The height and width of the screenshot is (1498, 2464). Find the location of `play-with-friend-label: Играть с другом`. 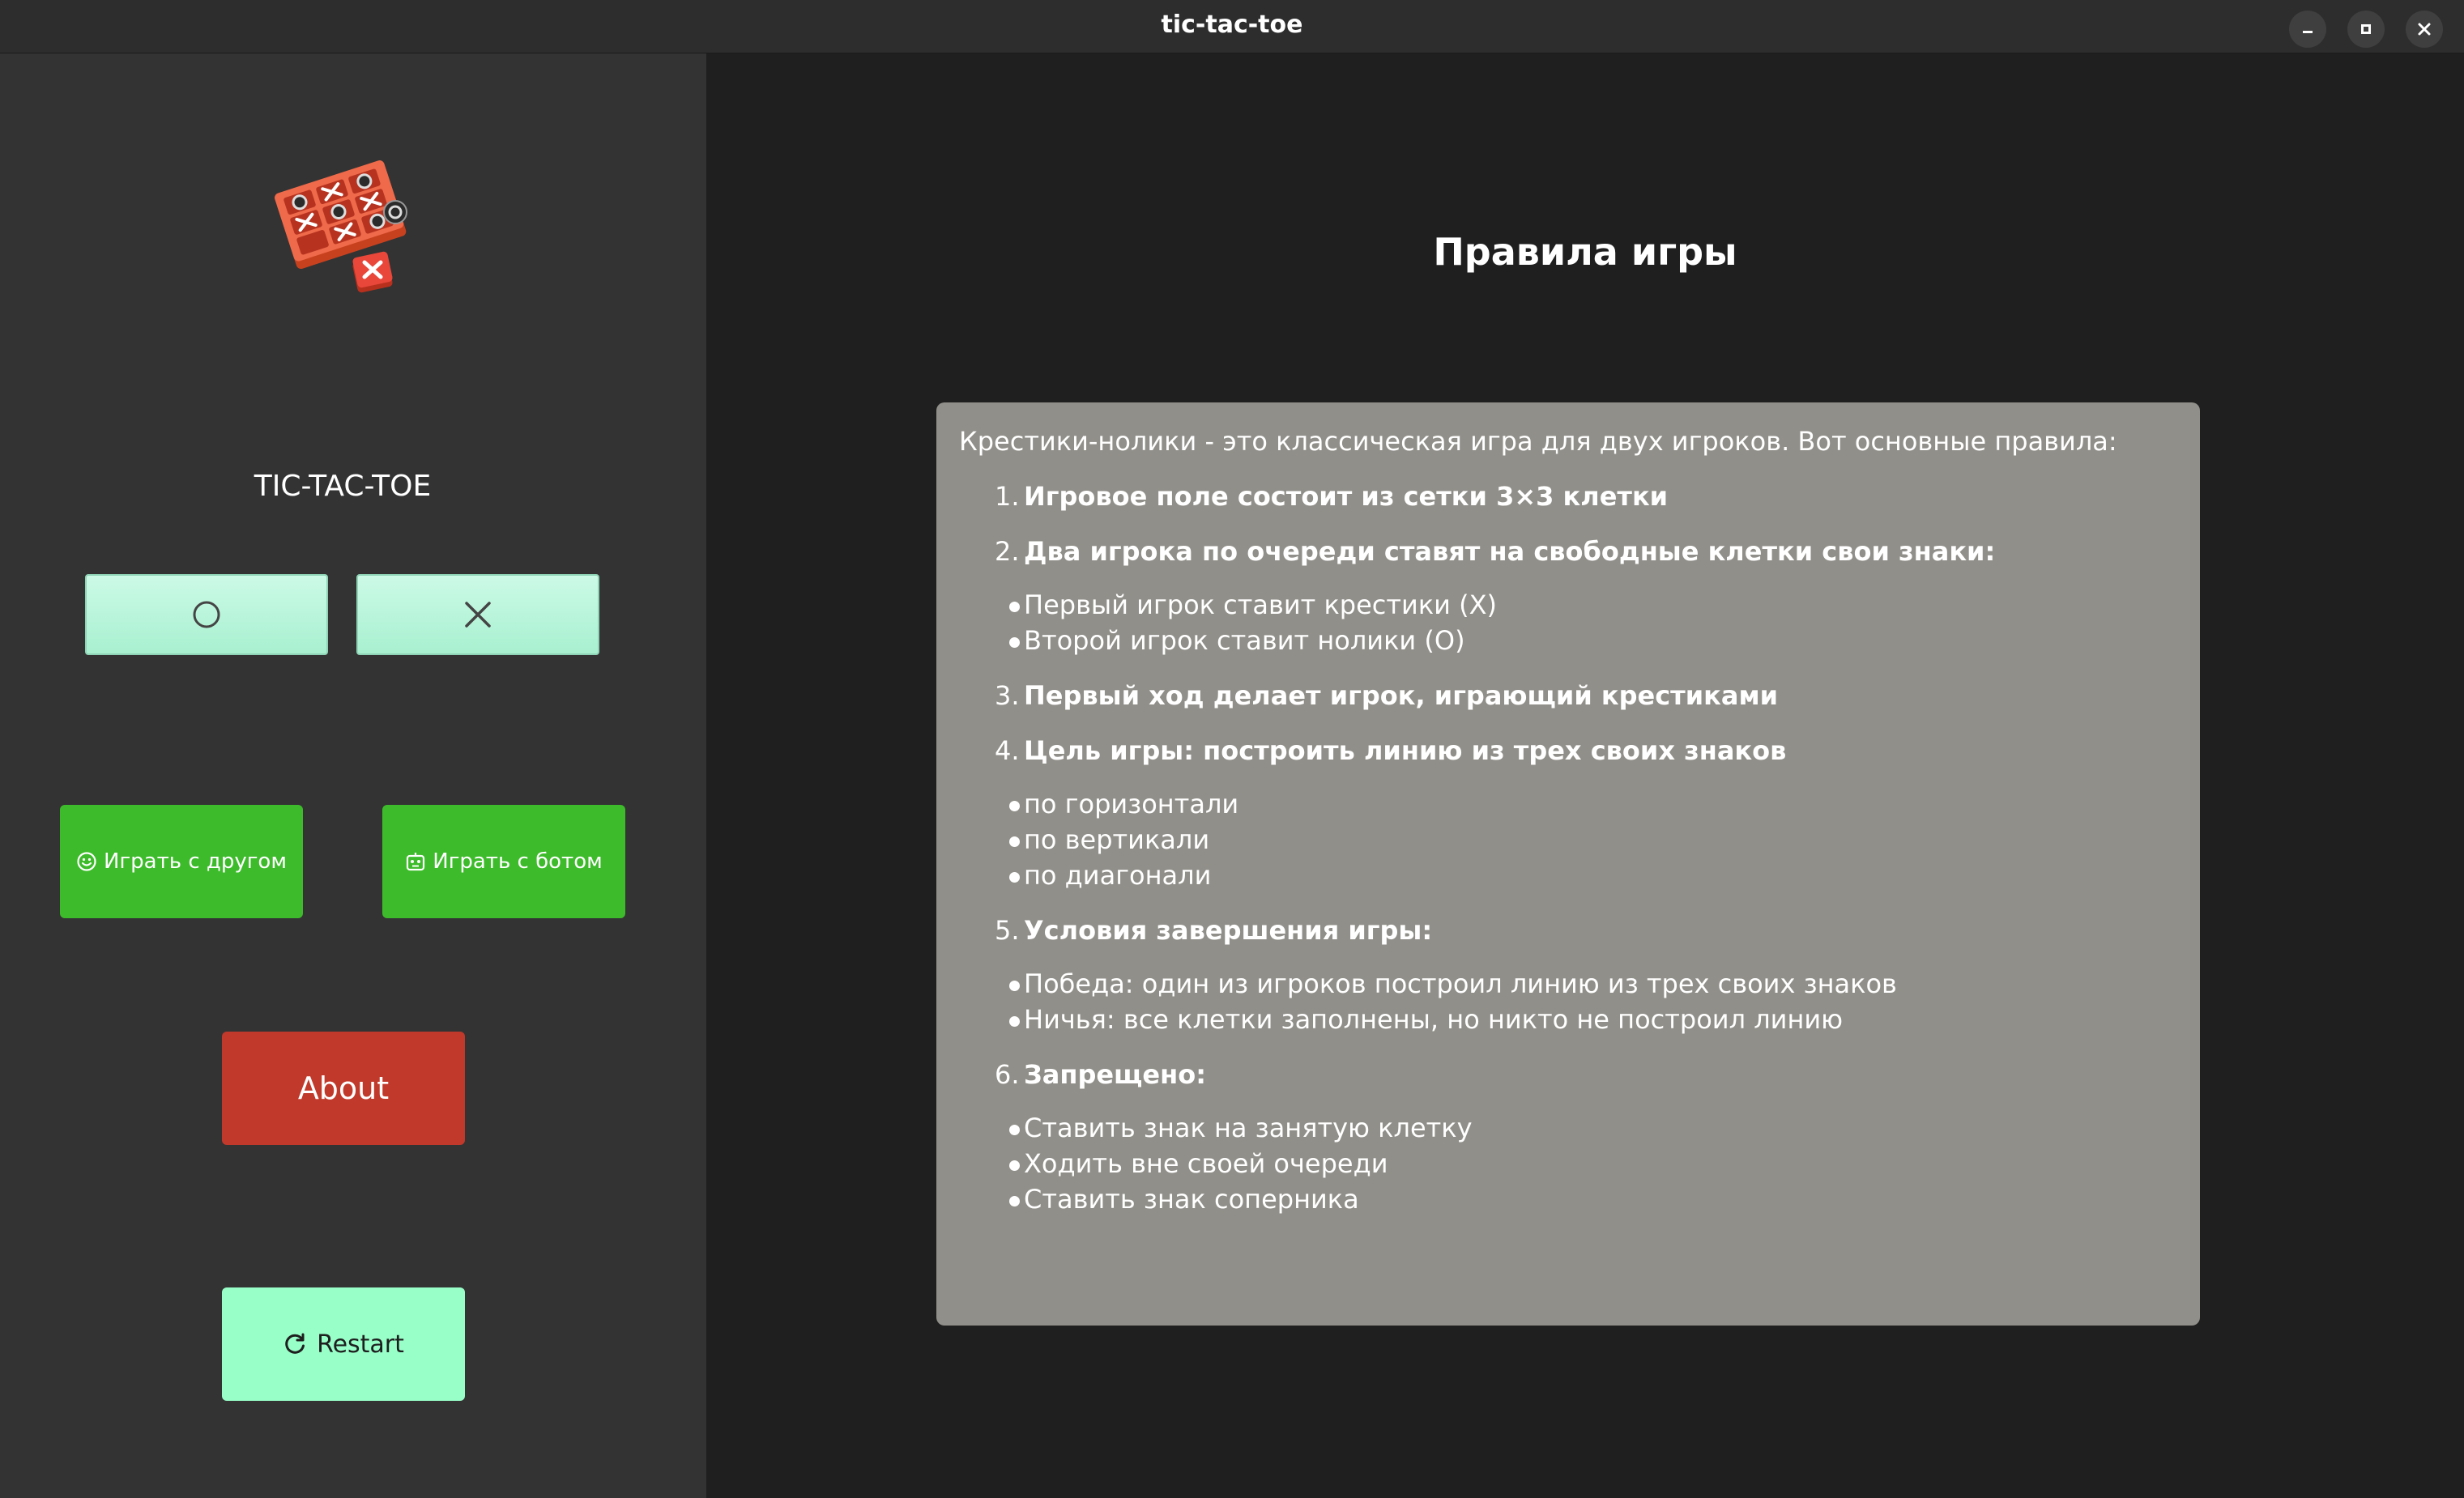

play-with-friend-label: Играть с другом is located at coordinates (195, 861).